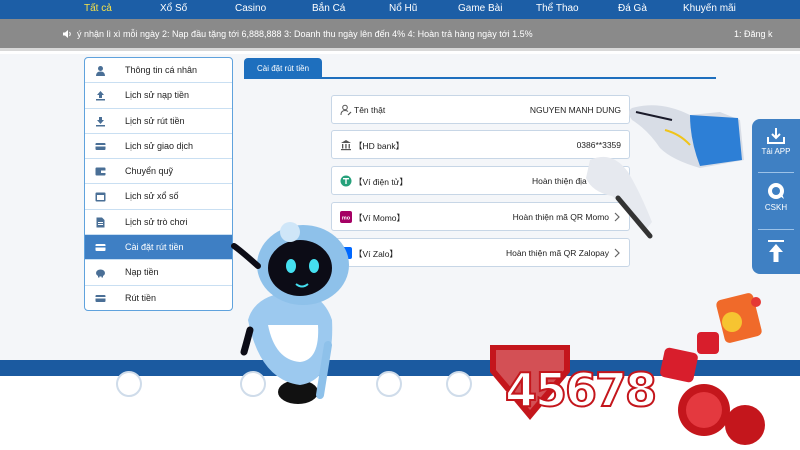 This screenshot has height=450, width=800. I want to click on upload-icon, so click(100, 96).